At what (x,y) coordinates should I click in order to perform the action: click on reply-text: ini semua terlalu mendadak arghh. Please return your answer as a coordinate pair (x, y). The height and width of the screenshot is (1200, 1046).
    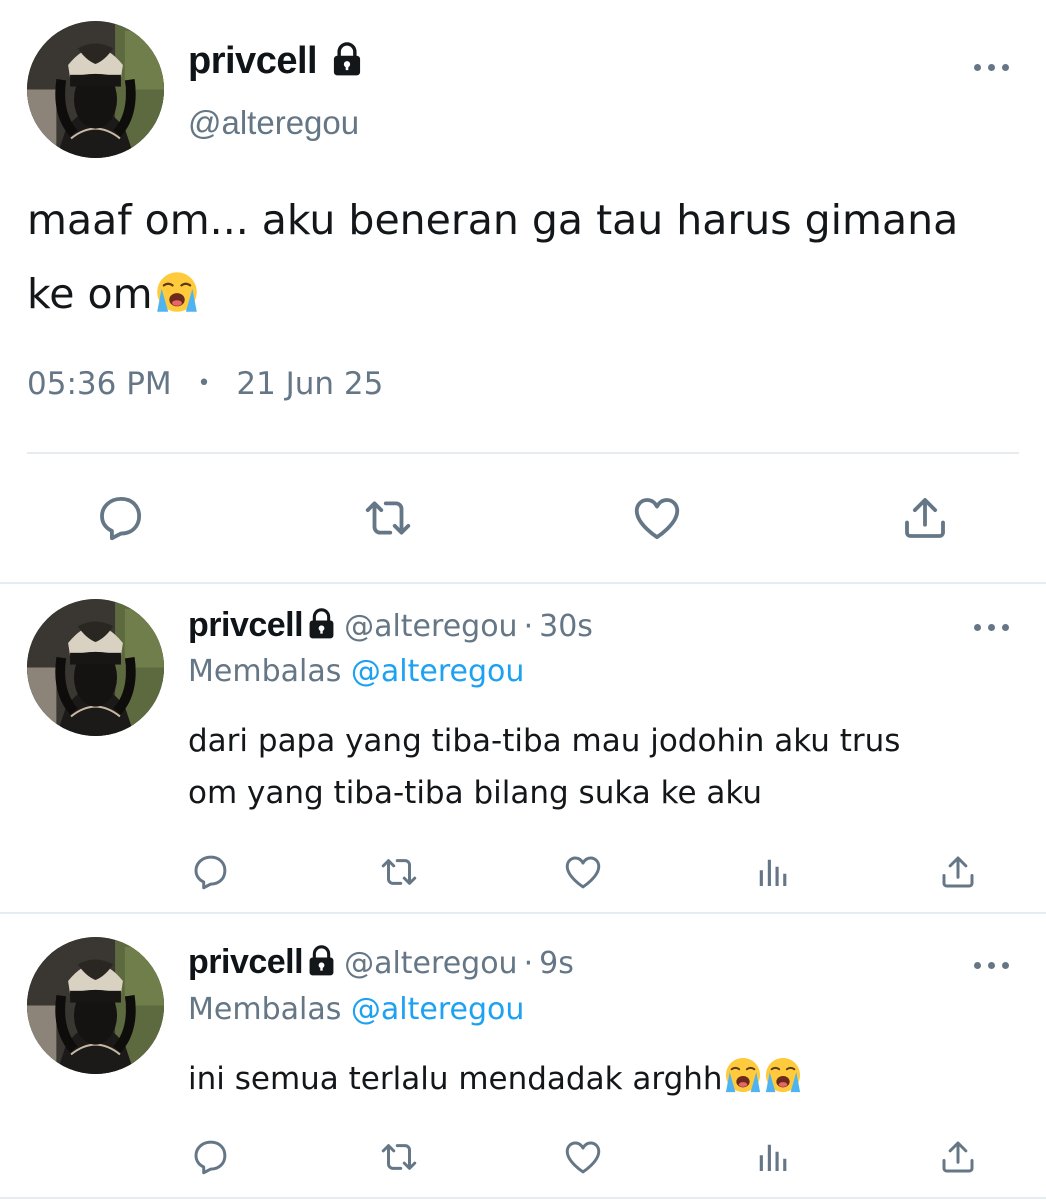
    Looking at the image, I should click on (608, 1079).